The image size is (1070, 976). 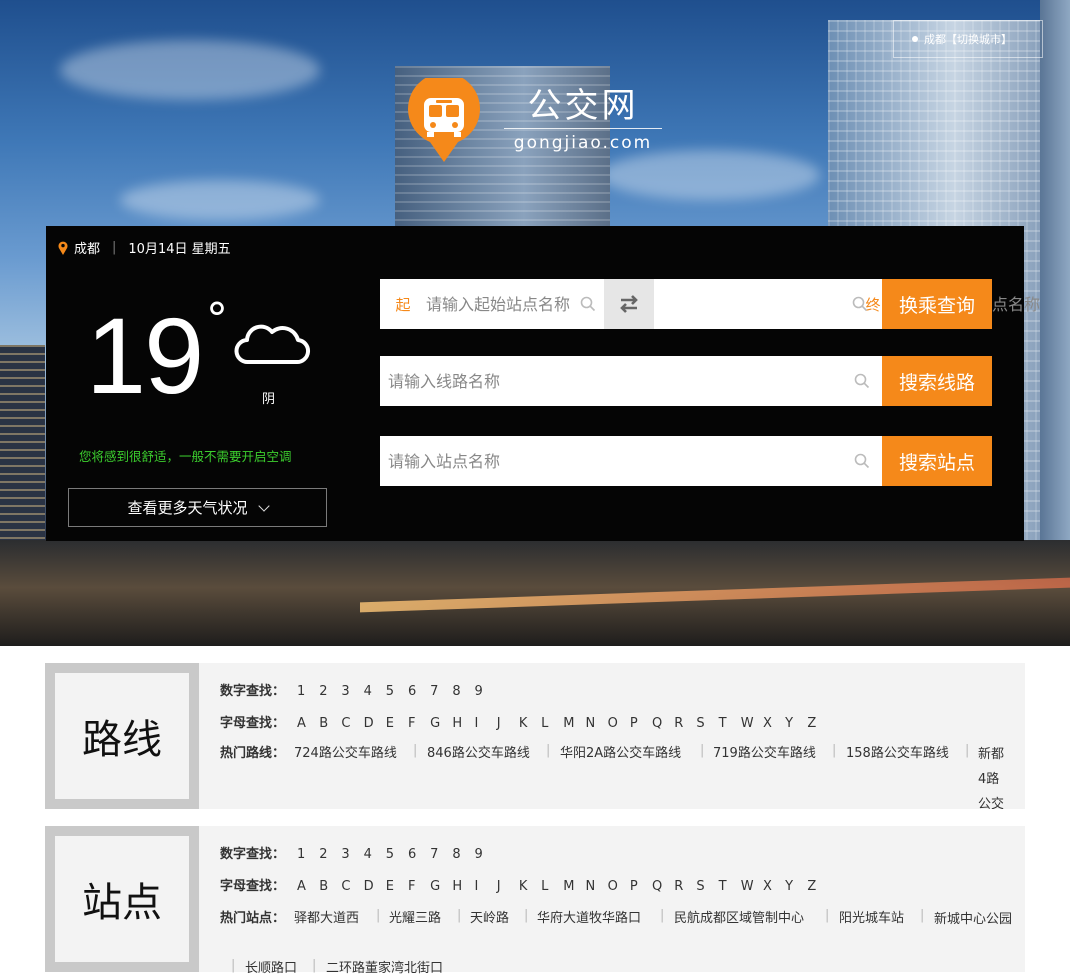 What do you see at coordinates (501, 304) in the screenshot?
I see `start-station-input` at bounding box center [501, 304].